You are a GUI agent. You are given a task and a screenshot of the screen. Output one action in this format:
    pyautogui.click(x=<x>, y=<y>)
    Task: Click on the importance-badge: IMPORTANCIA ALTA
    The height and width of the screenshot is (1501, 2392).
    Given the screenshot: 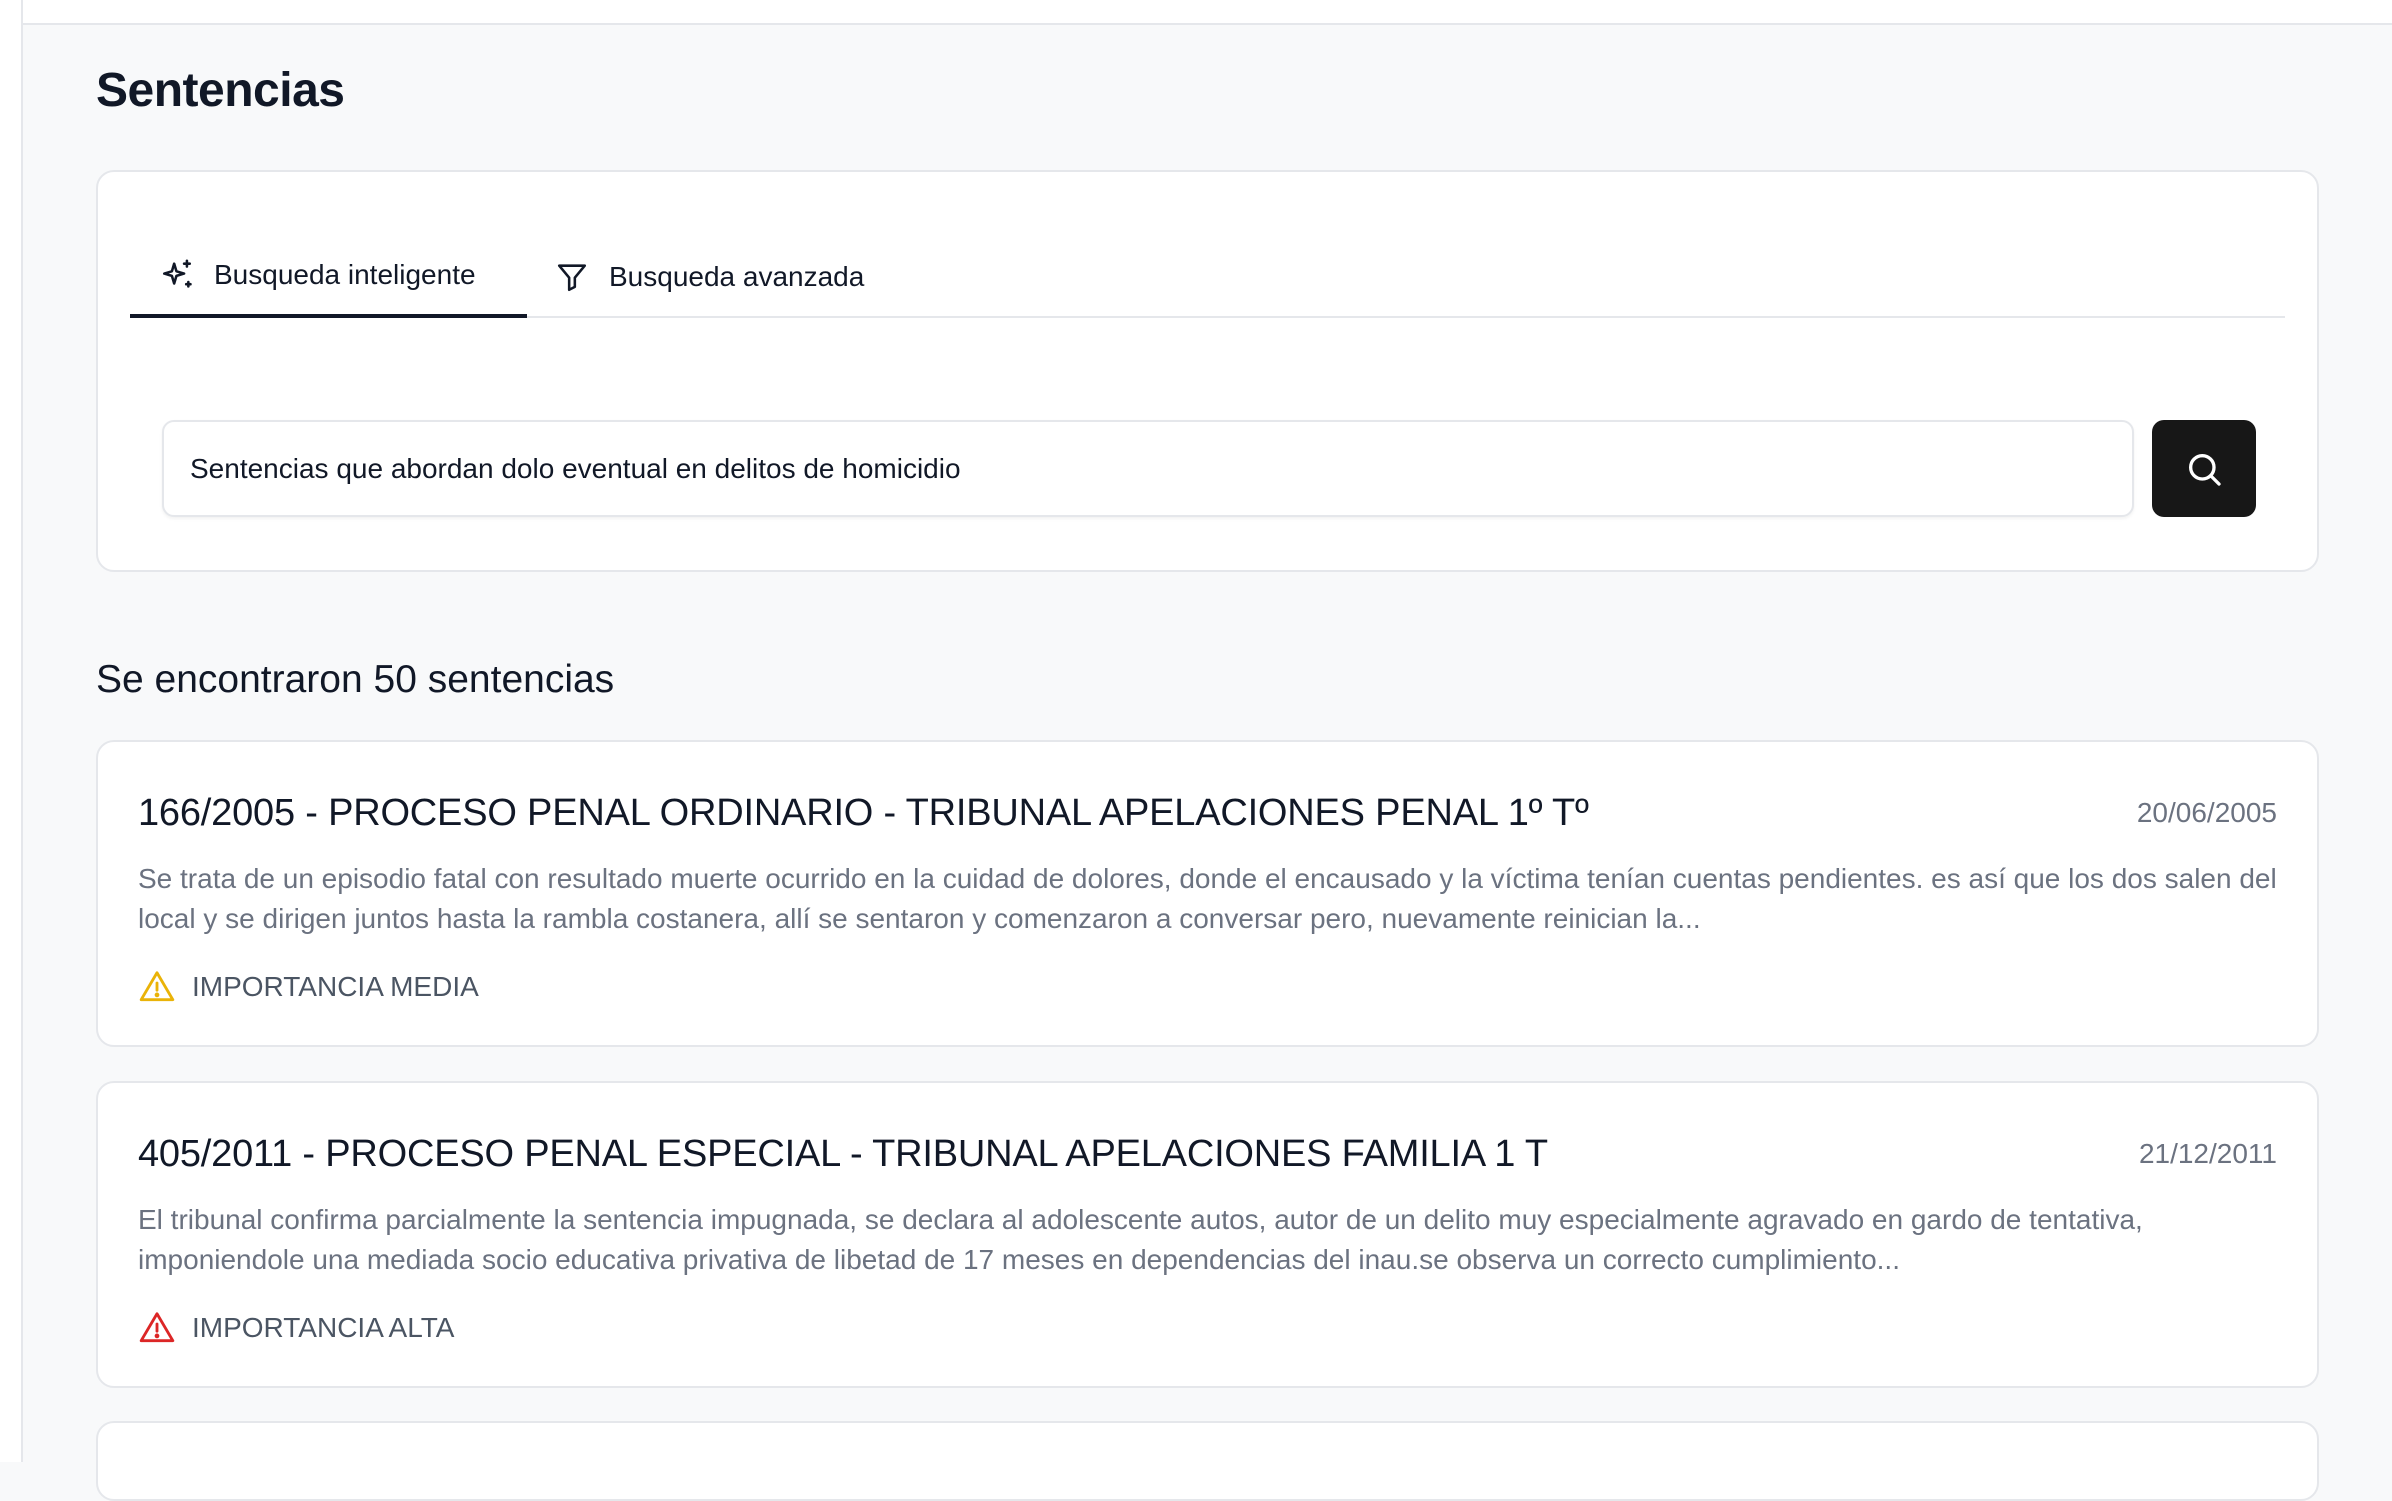 What is the action you would take?
    pyautogui.click(x=296, y=1328)
    